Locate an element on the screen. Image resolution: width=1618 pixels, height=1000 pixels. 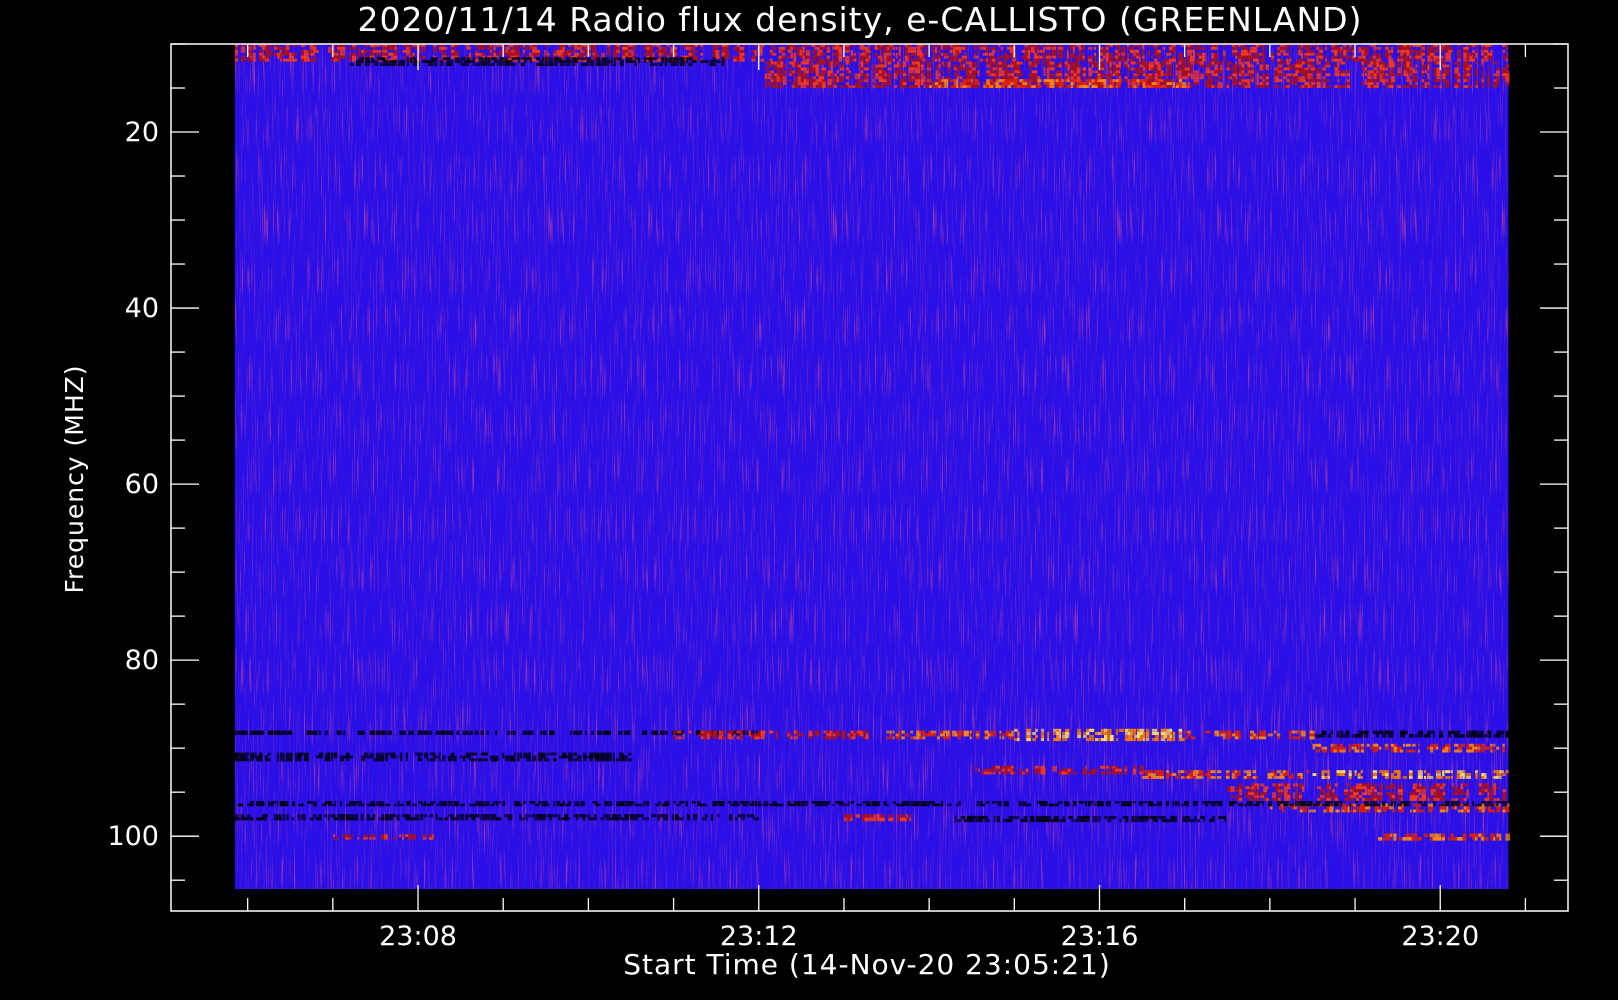
y-axis-label: Frequency (MHZ) is located at coordinates (74, 478).